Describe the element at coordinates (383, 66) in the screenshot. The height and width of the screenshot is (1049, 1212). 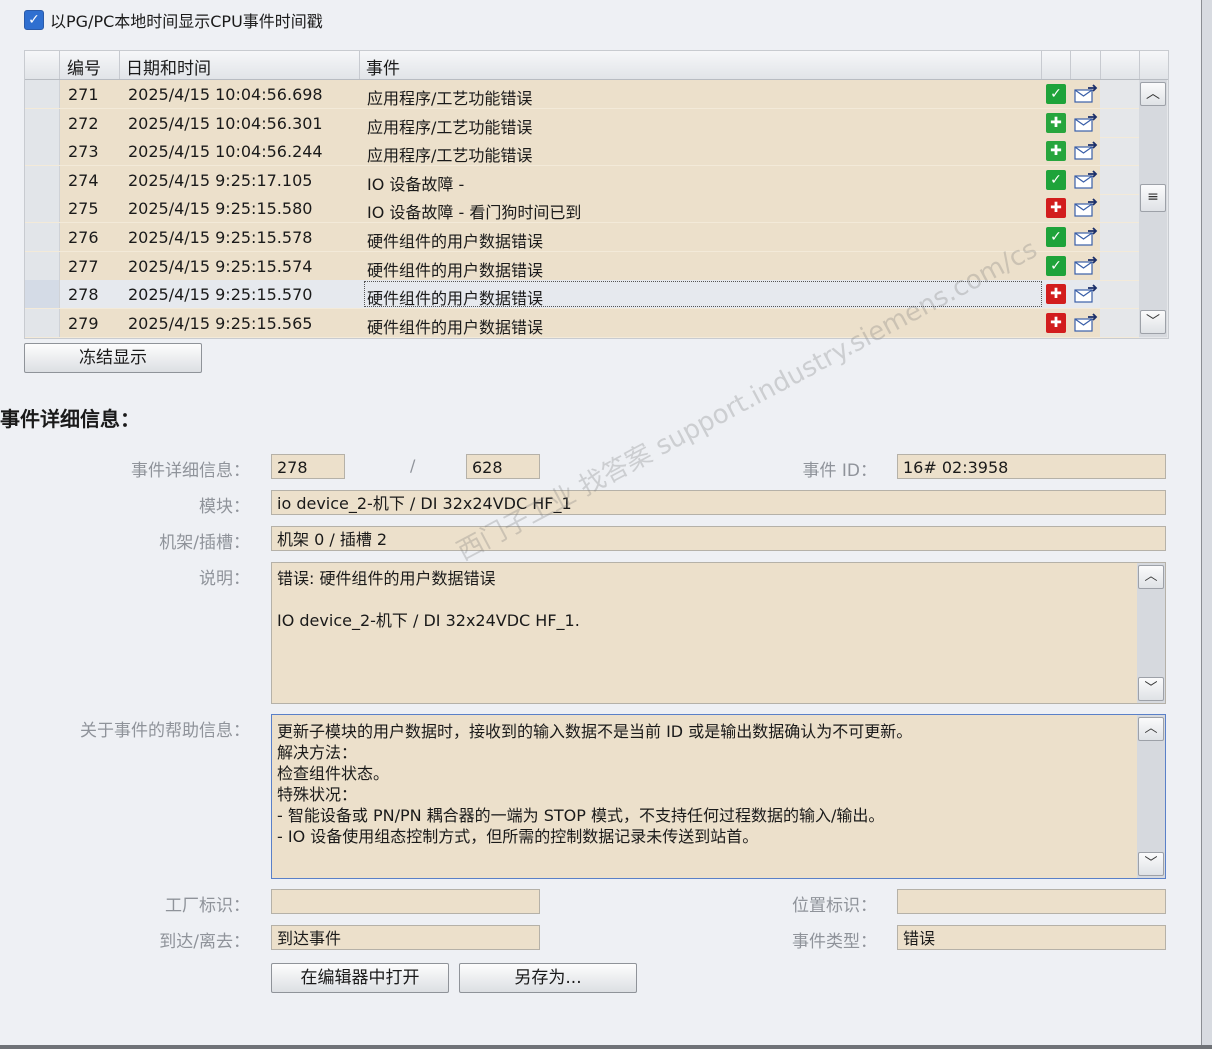
I see `header-event: 事件` at that location.